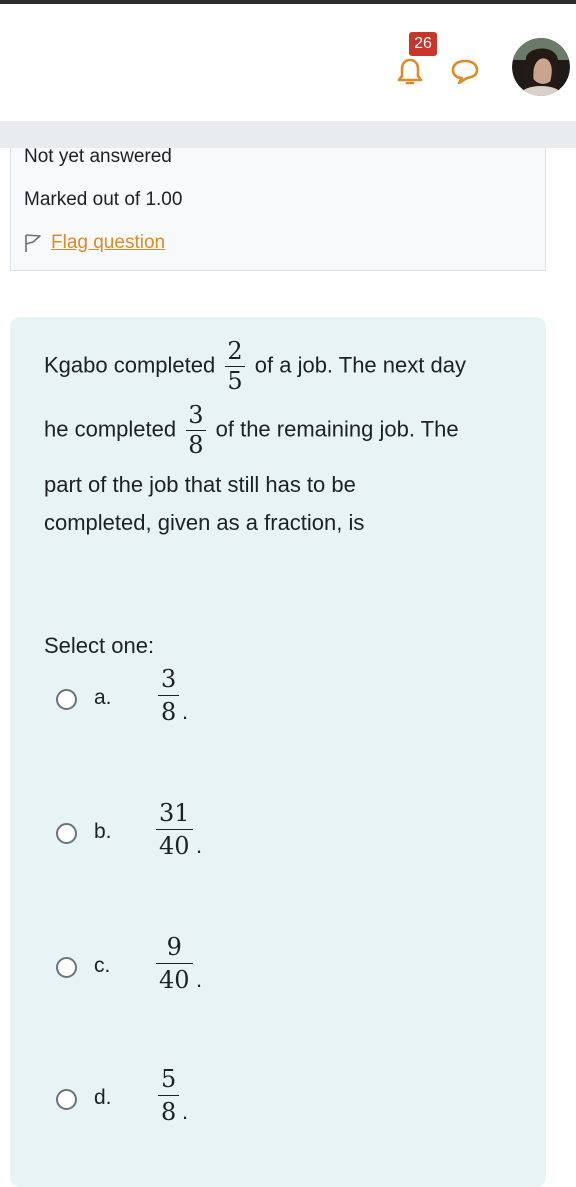 The image size is (576, 1187). Describe the element at coordinates (541, 67) in the screenshot. I see `avatar` at that location.